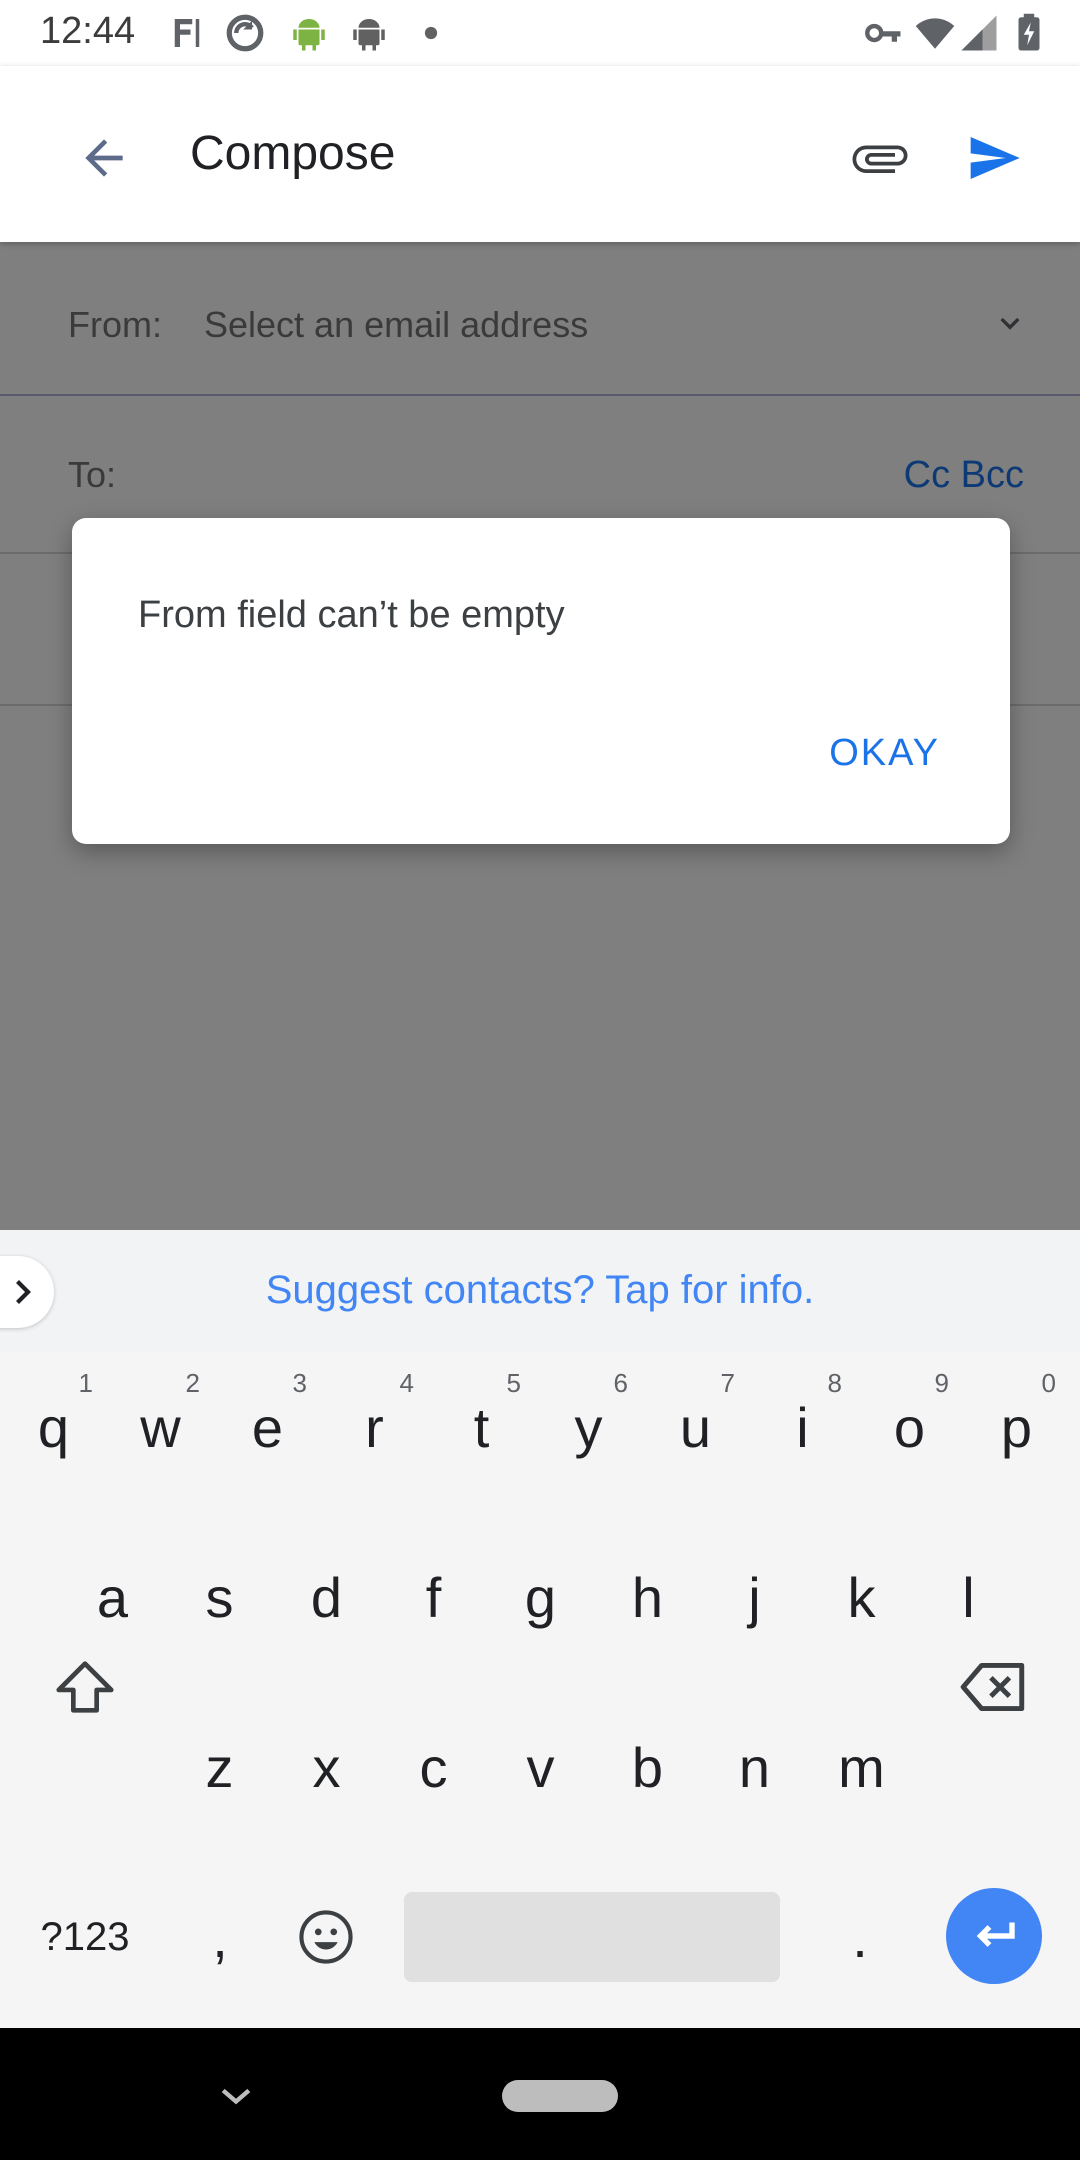 This screenshot has width=1080, height=2160. I want to click on attach-button, so click(880, 158).